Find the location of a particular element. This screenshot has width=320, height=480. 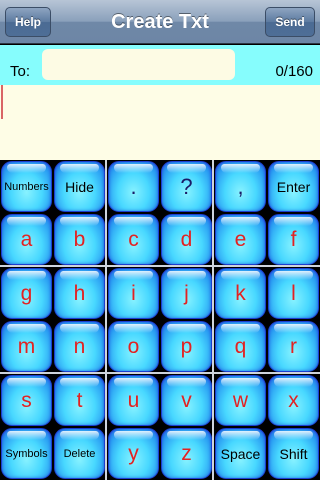

key-label: l is located at coordinates (293, 293).